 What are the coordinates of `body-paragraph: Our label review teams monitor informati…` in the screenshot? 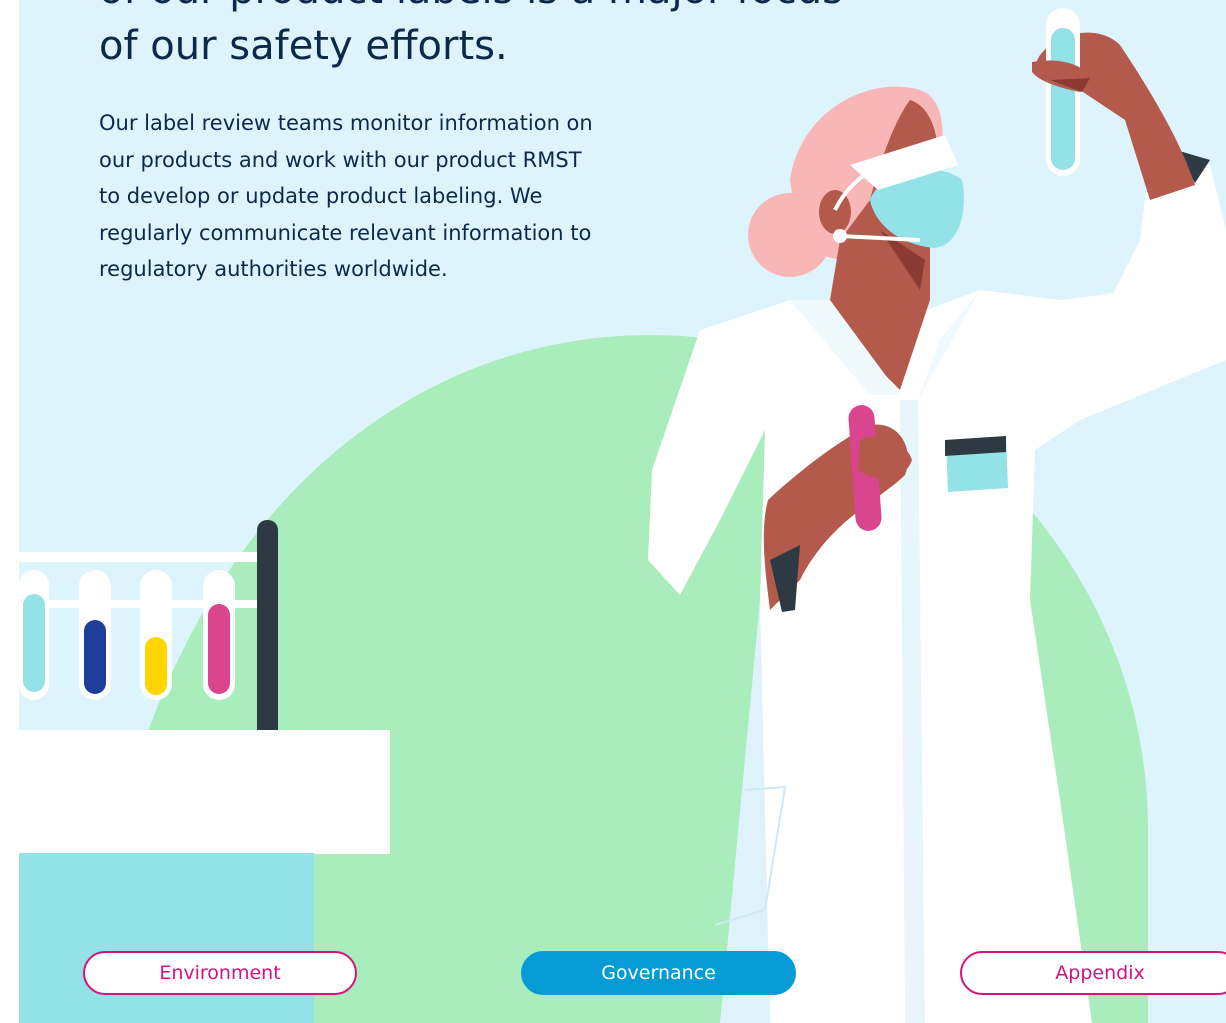 It's located at (346, 196).